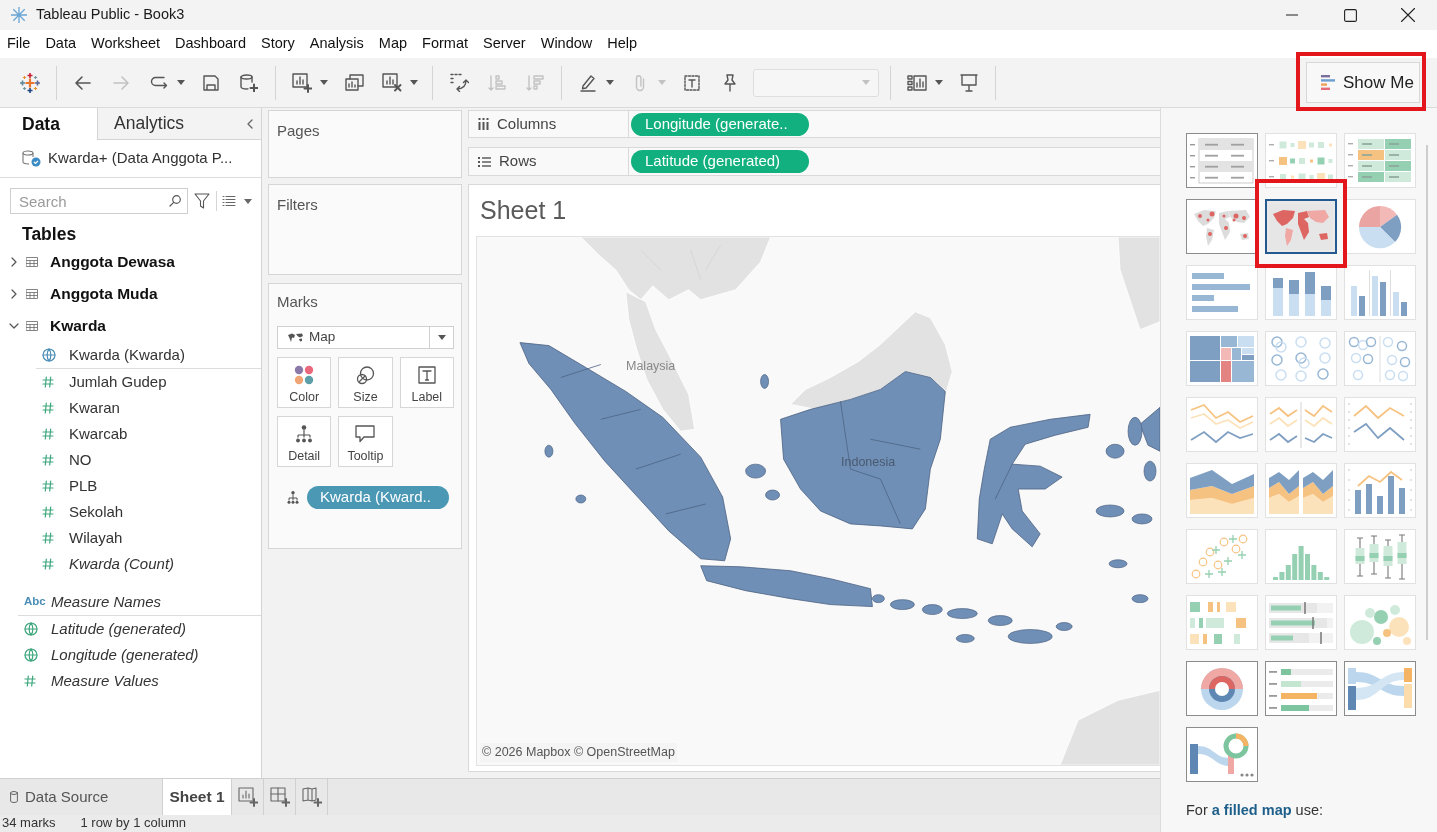  What do you see at coordinates (293, 497) in the screenshot?
I see `hierarchy-icon` at bounding box center [293, 497].